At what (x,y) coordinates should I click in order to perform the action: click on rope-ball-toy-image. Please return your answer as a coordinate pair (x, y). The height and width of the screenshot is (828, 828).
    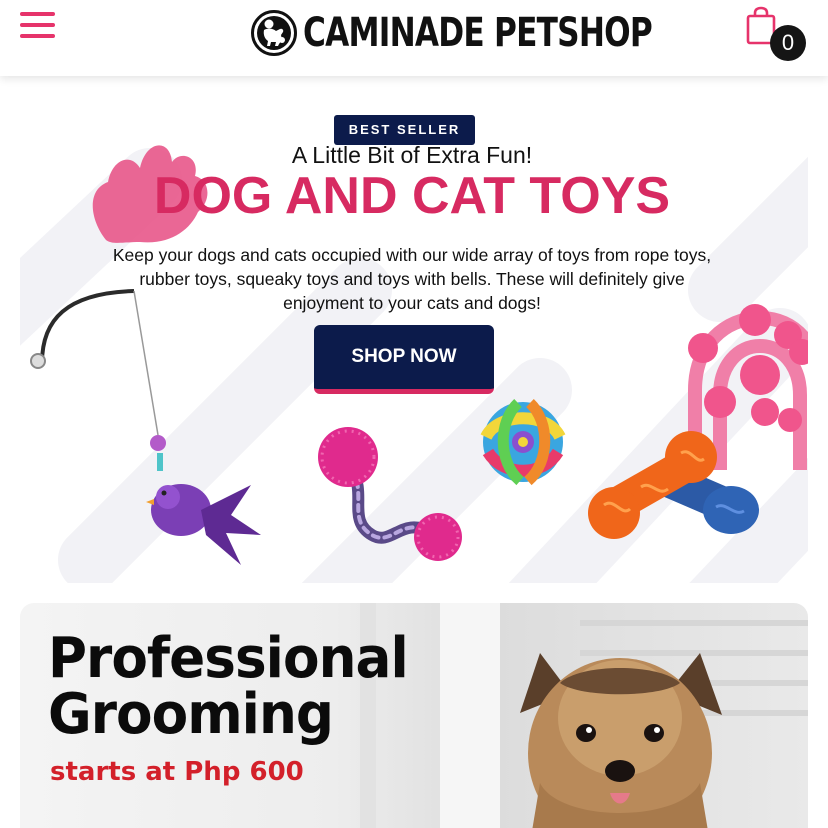
    Looking at the image, I should click on (390, 494).